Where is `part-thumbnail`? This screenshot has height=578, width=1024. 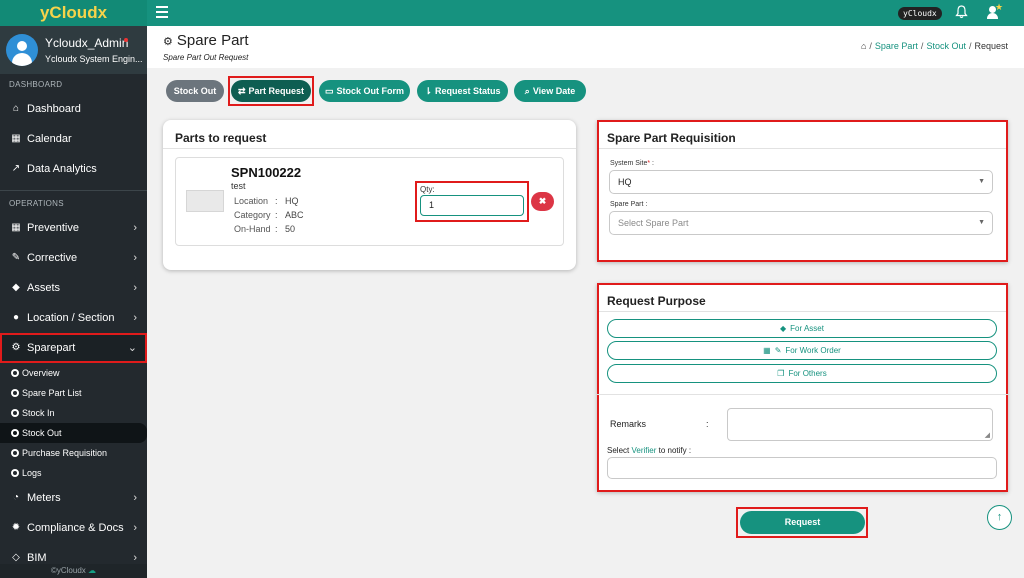
part-thumbnail is located at coordinates (205, 201).